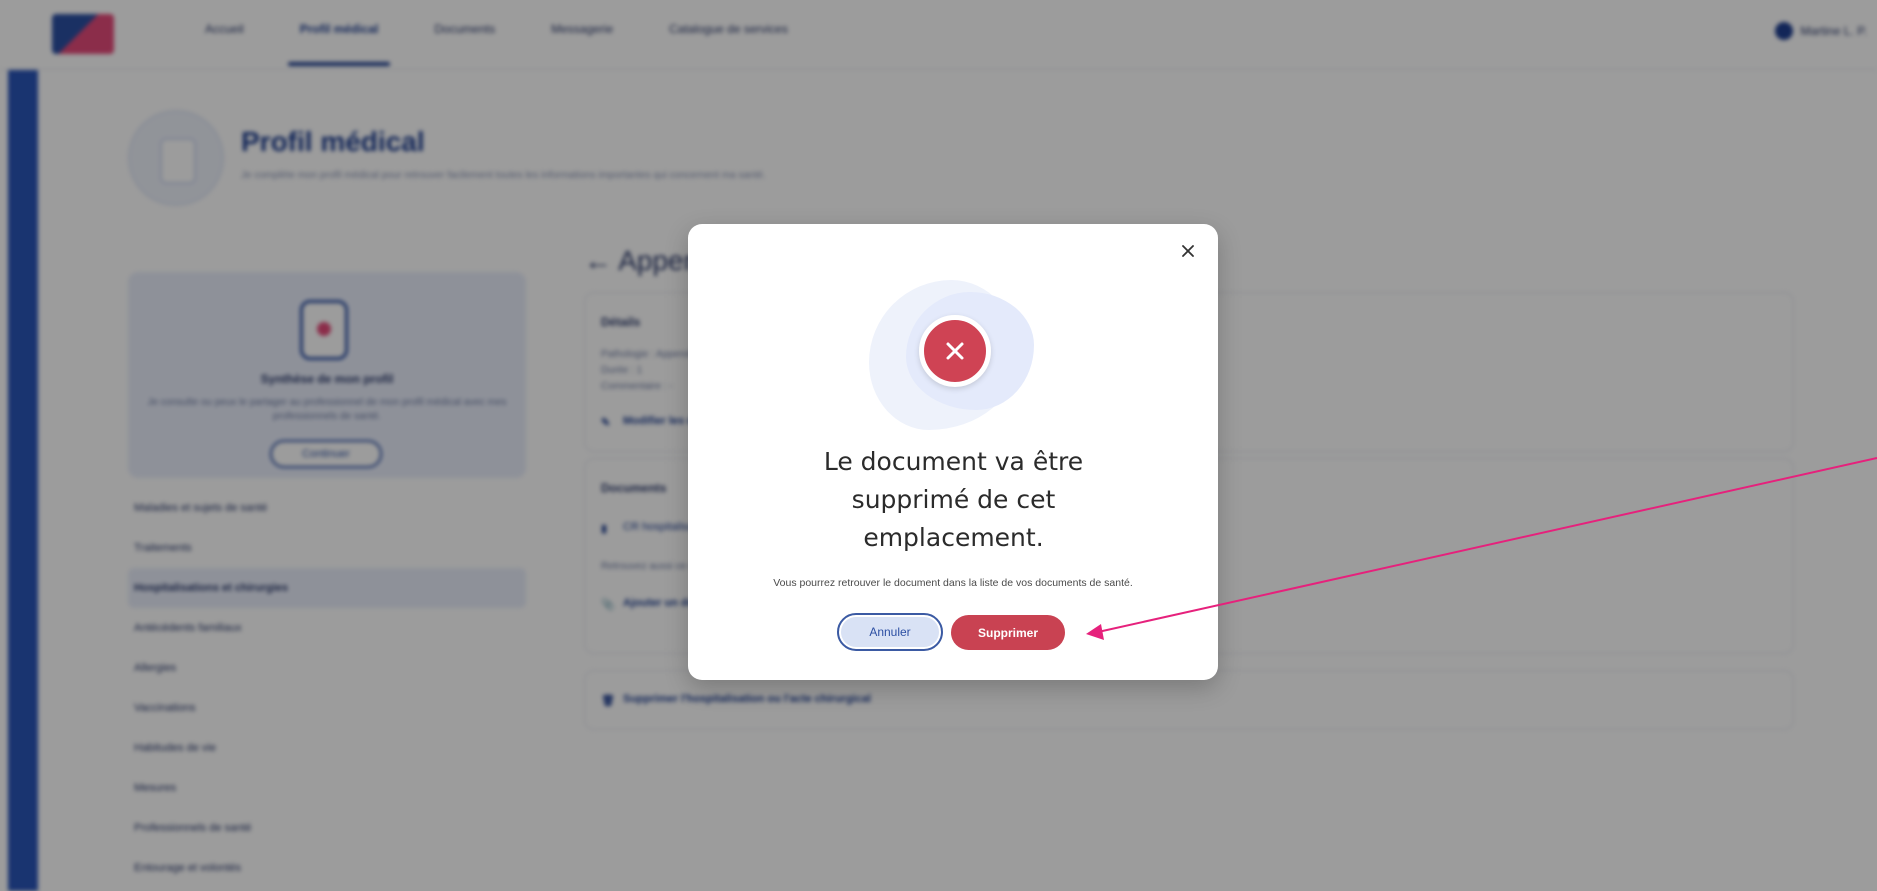 Image resolution: width=1877 pixels, height=891 pixels. I want to click on close-dialog-button, so click(1188, 251).